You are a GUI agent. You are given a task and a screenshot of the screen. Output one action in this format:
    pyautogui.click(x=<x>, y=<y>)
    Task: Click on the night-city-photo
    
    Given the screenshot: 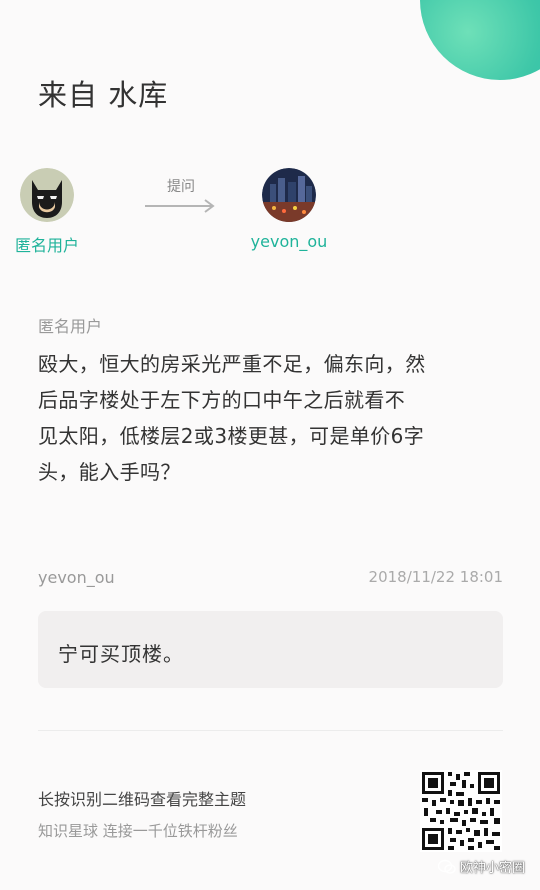 What is the action you would take?
    pyautogui.click(x=289, y=195)
    